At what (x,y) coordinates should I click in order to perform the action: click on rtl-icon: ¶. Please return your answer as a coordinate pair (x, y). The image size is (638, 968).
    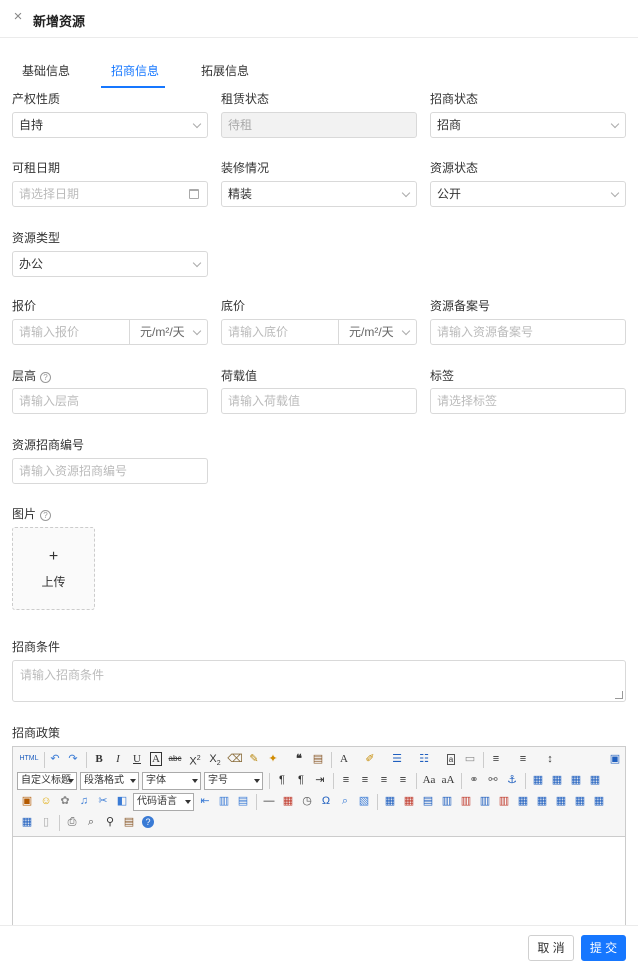
    Looking at the image, I should click on (301, 780).